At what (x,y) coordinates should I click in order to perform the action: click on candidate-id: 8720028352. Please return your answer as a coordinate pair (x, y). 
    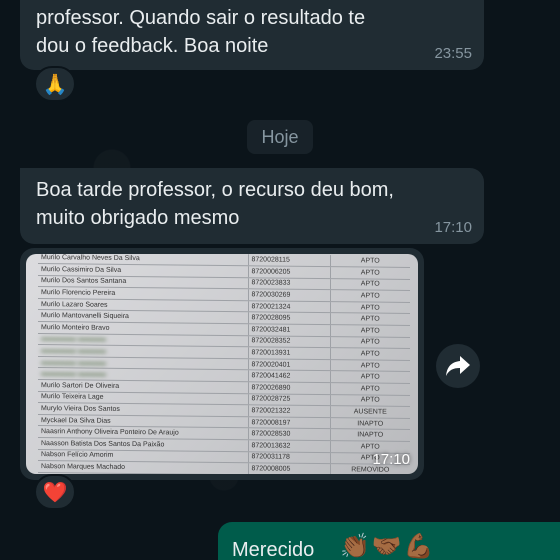
    Looking at the image, I should click on (289, 341).